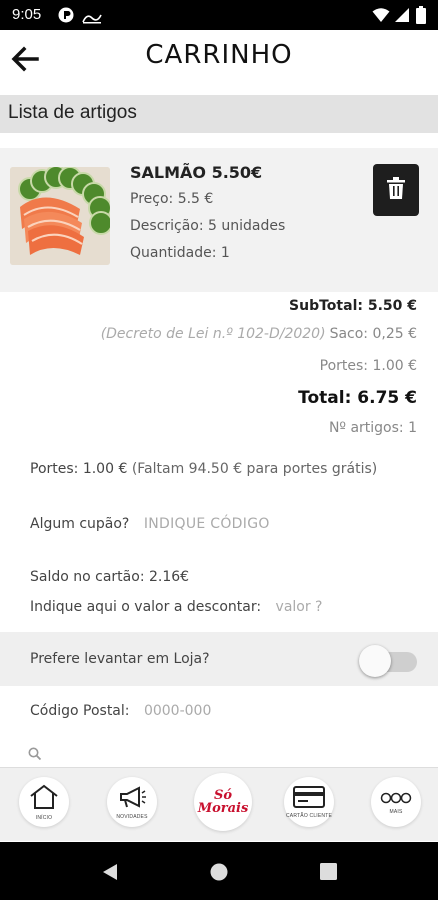  What do you see at coordinates (381, 17) in the screenshot?
I see `wifi-icon` at bounding box center [381, 17].